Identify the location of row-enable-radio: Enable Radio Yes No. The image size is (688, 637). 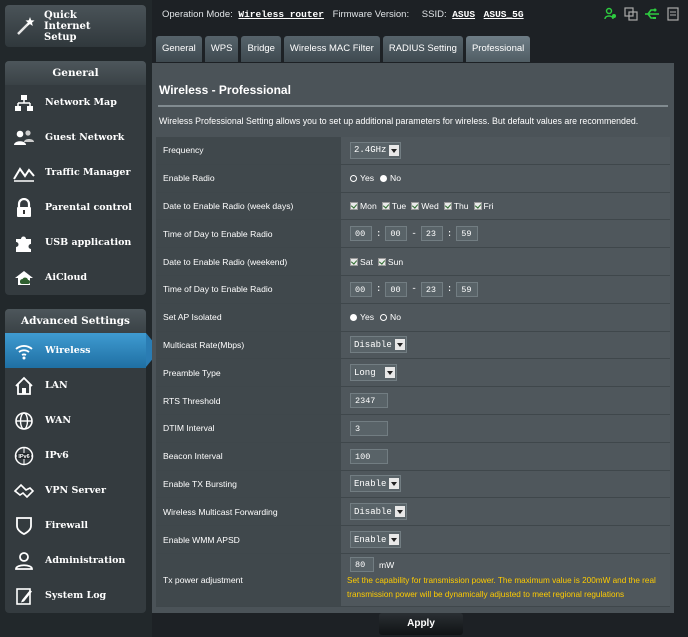
(413, 178).